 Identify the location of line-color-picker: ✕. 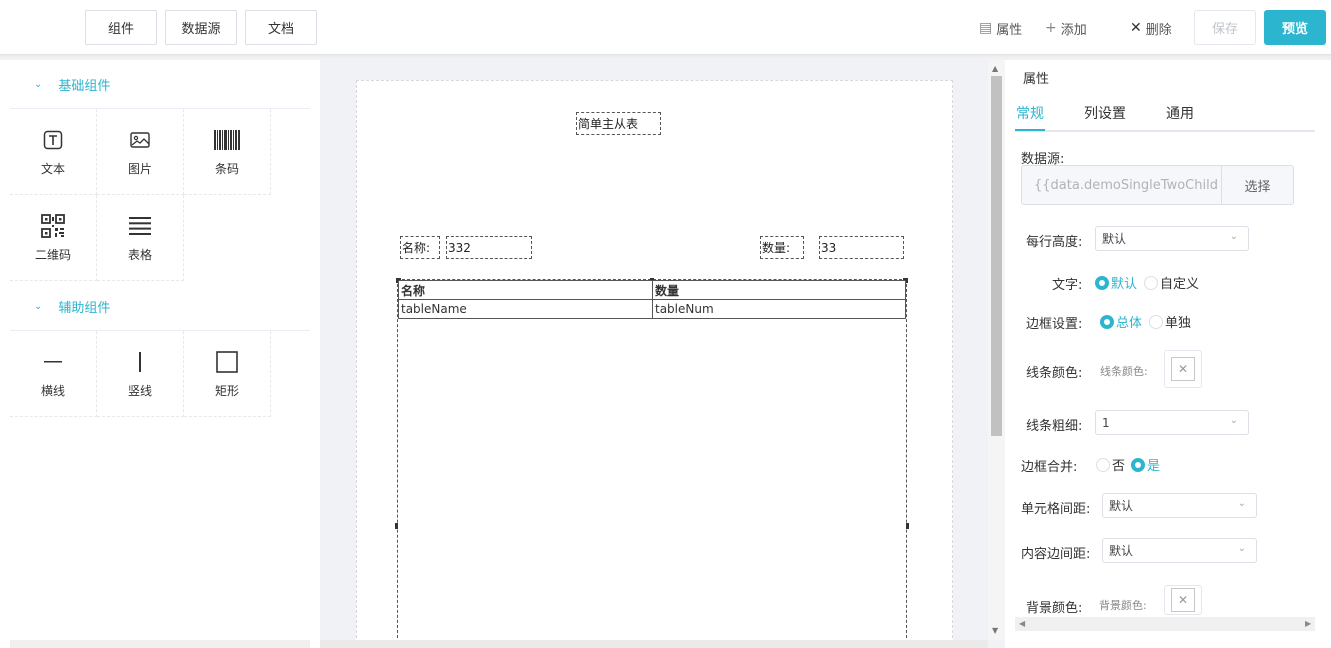
(1183, 369).